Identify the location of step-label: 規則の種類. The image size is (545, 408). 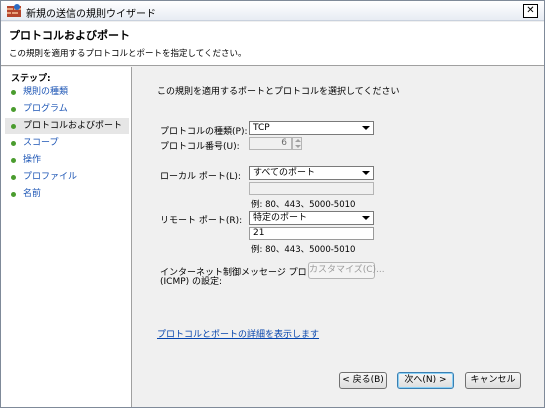
(46, 92).